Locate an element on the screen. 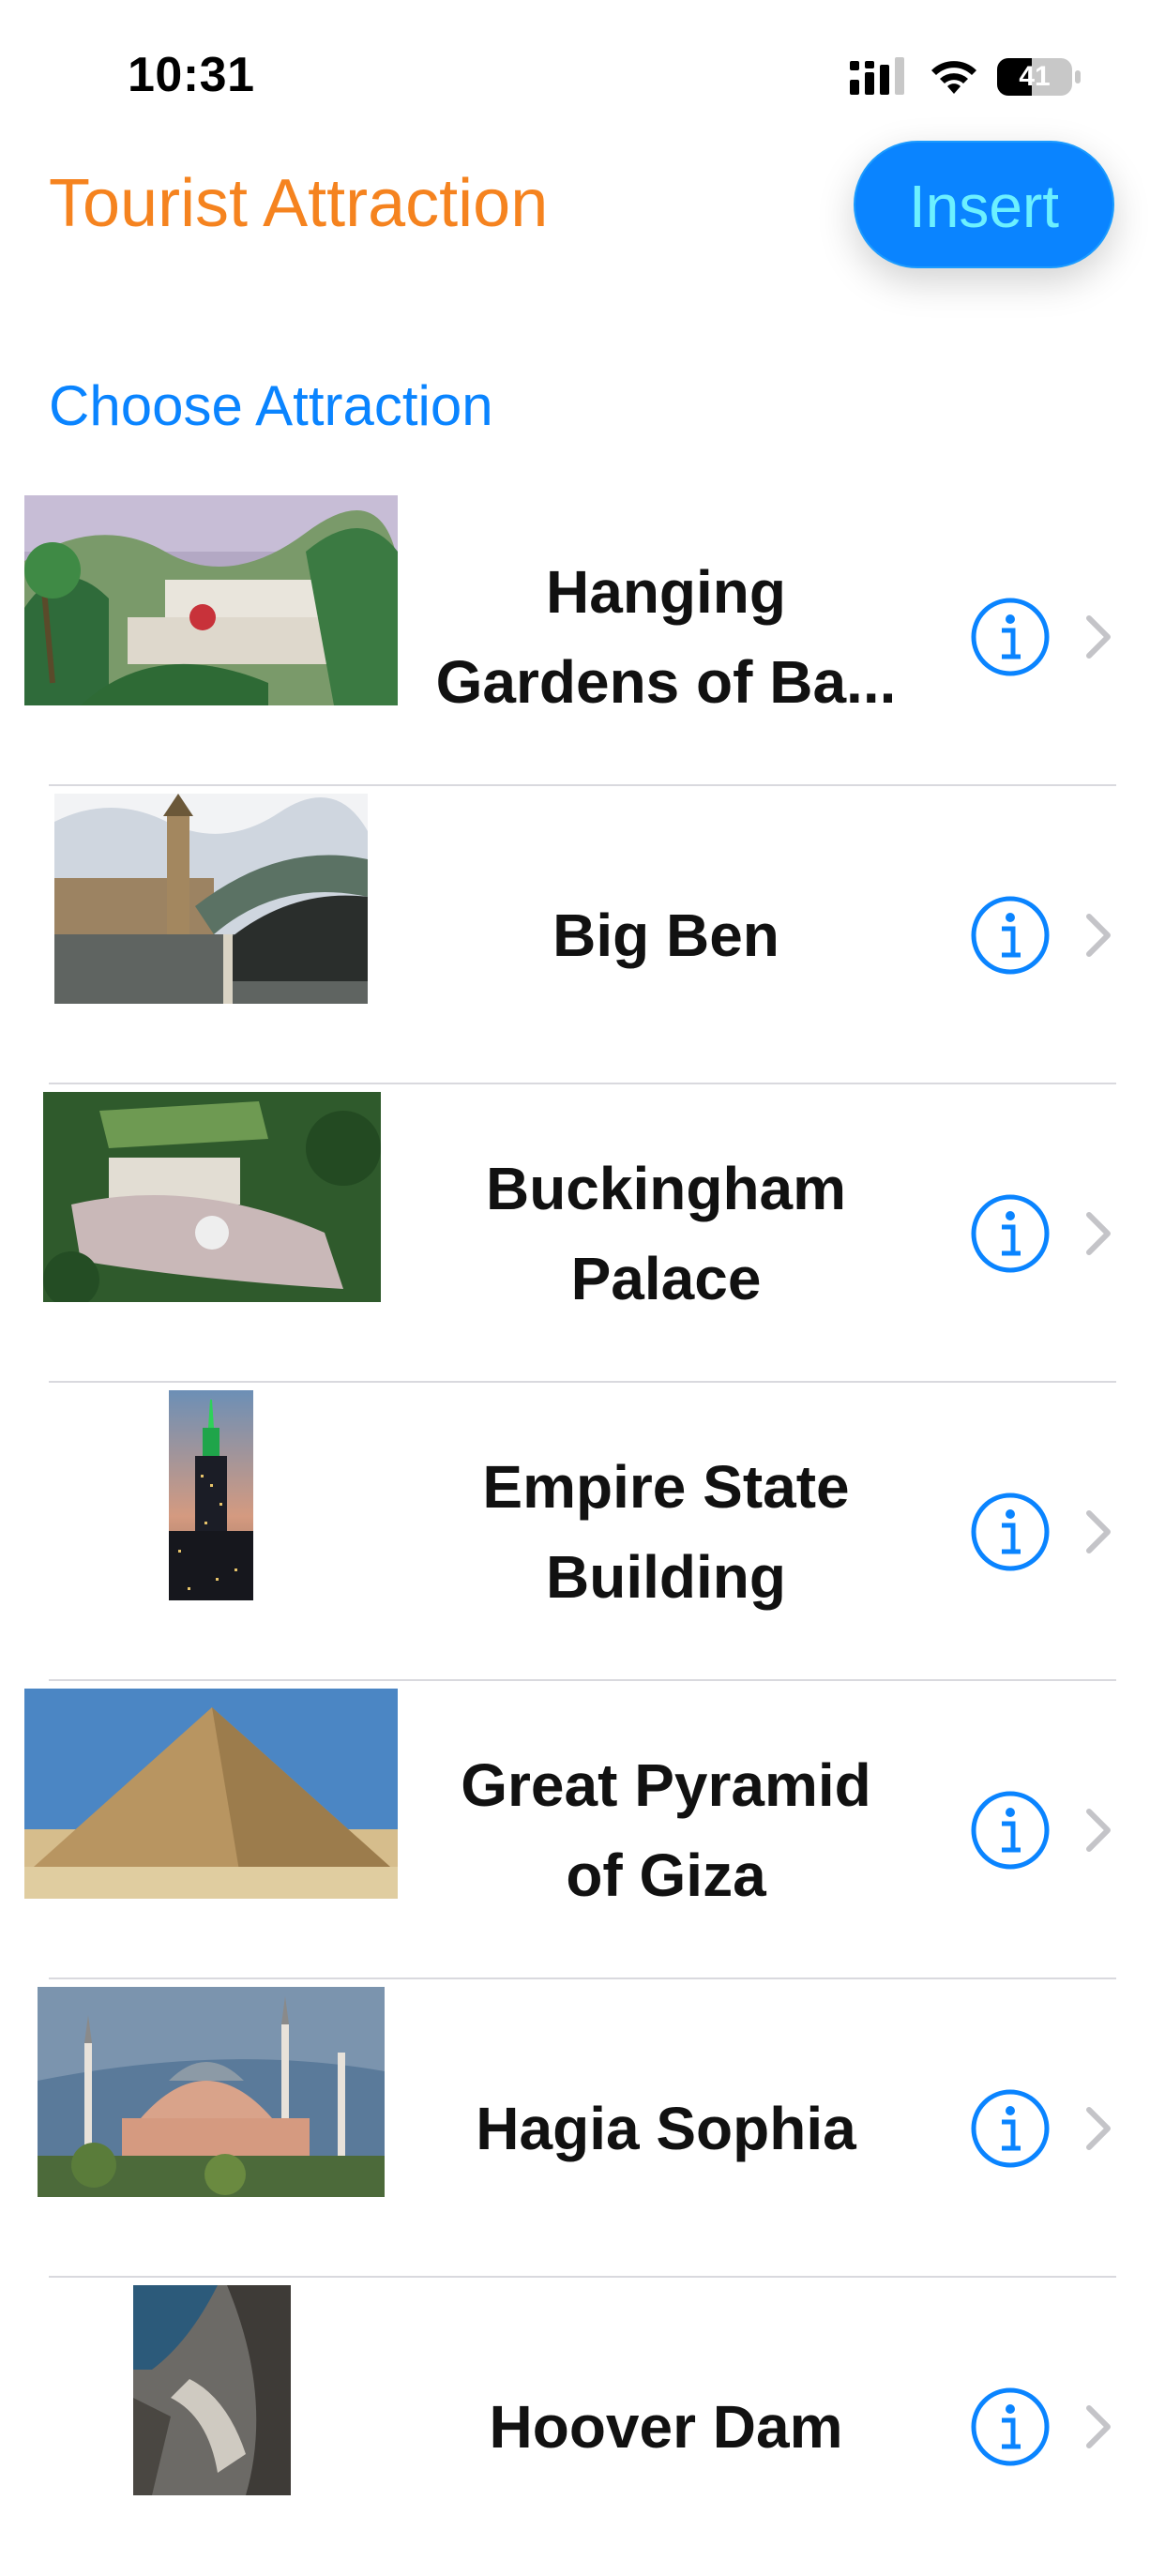  battery-icon: 41 is located at coordinates (1039, 77).